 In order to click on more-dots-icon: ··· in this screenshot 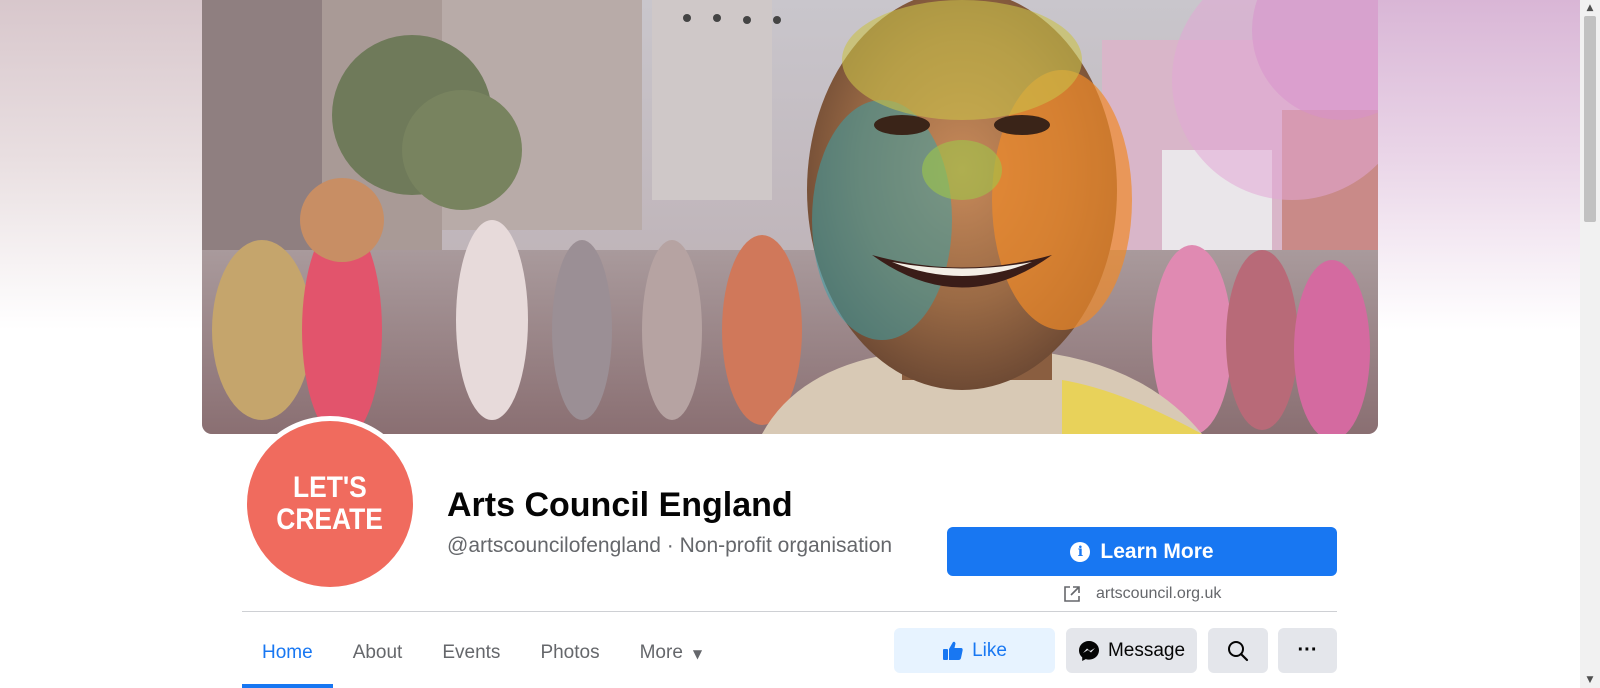, I will do `click(1307, 650)`.